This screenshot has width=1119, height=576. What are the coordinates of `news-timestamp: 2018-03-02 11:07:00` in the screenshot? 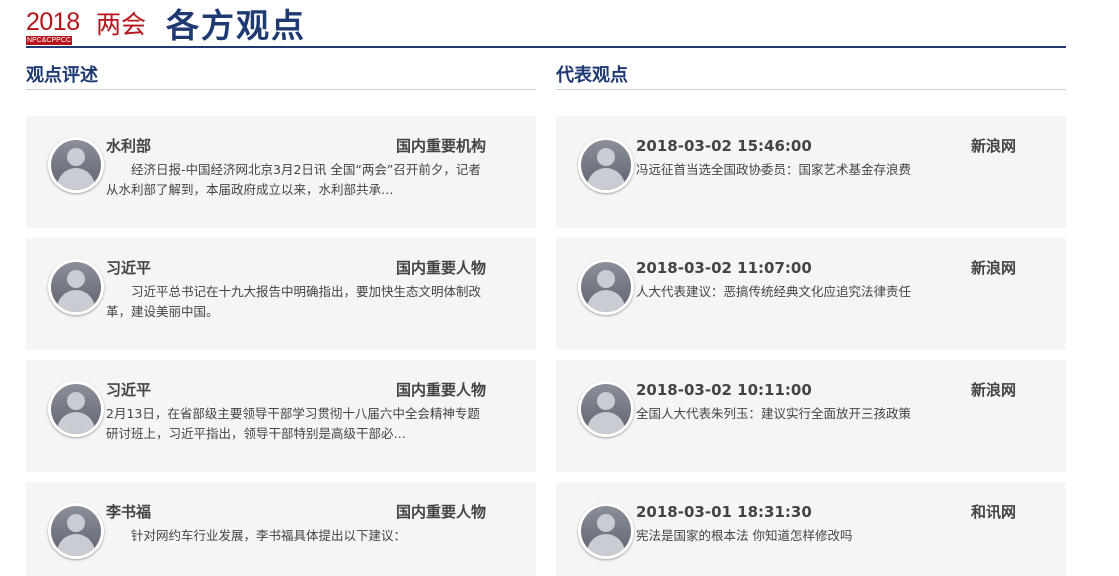 It's located at (724, 268).